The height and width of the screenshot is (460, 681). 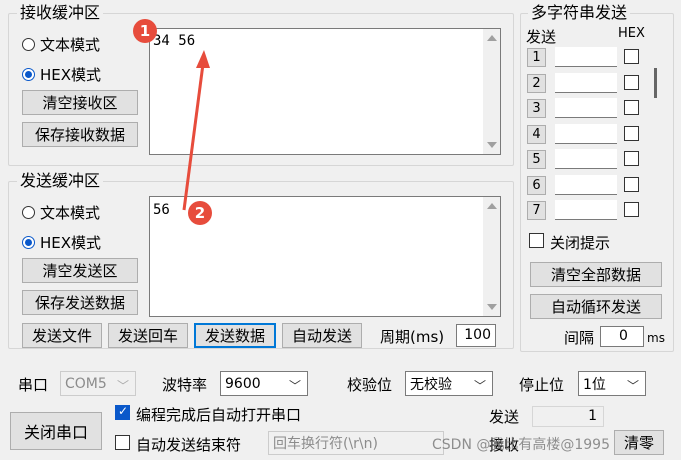 I want to click on stop-value: 1位, so click(x=594, y=384).